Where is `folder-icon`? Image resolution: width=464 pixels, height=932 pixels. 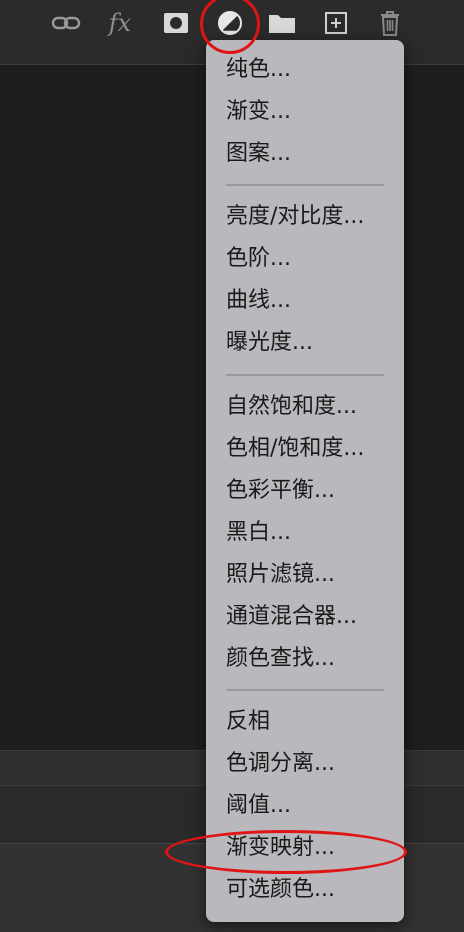 folder-icon is located at coordinates (282, 23).